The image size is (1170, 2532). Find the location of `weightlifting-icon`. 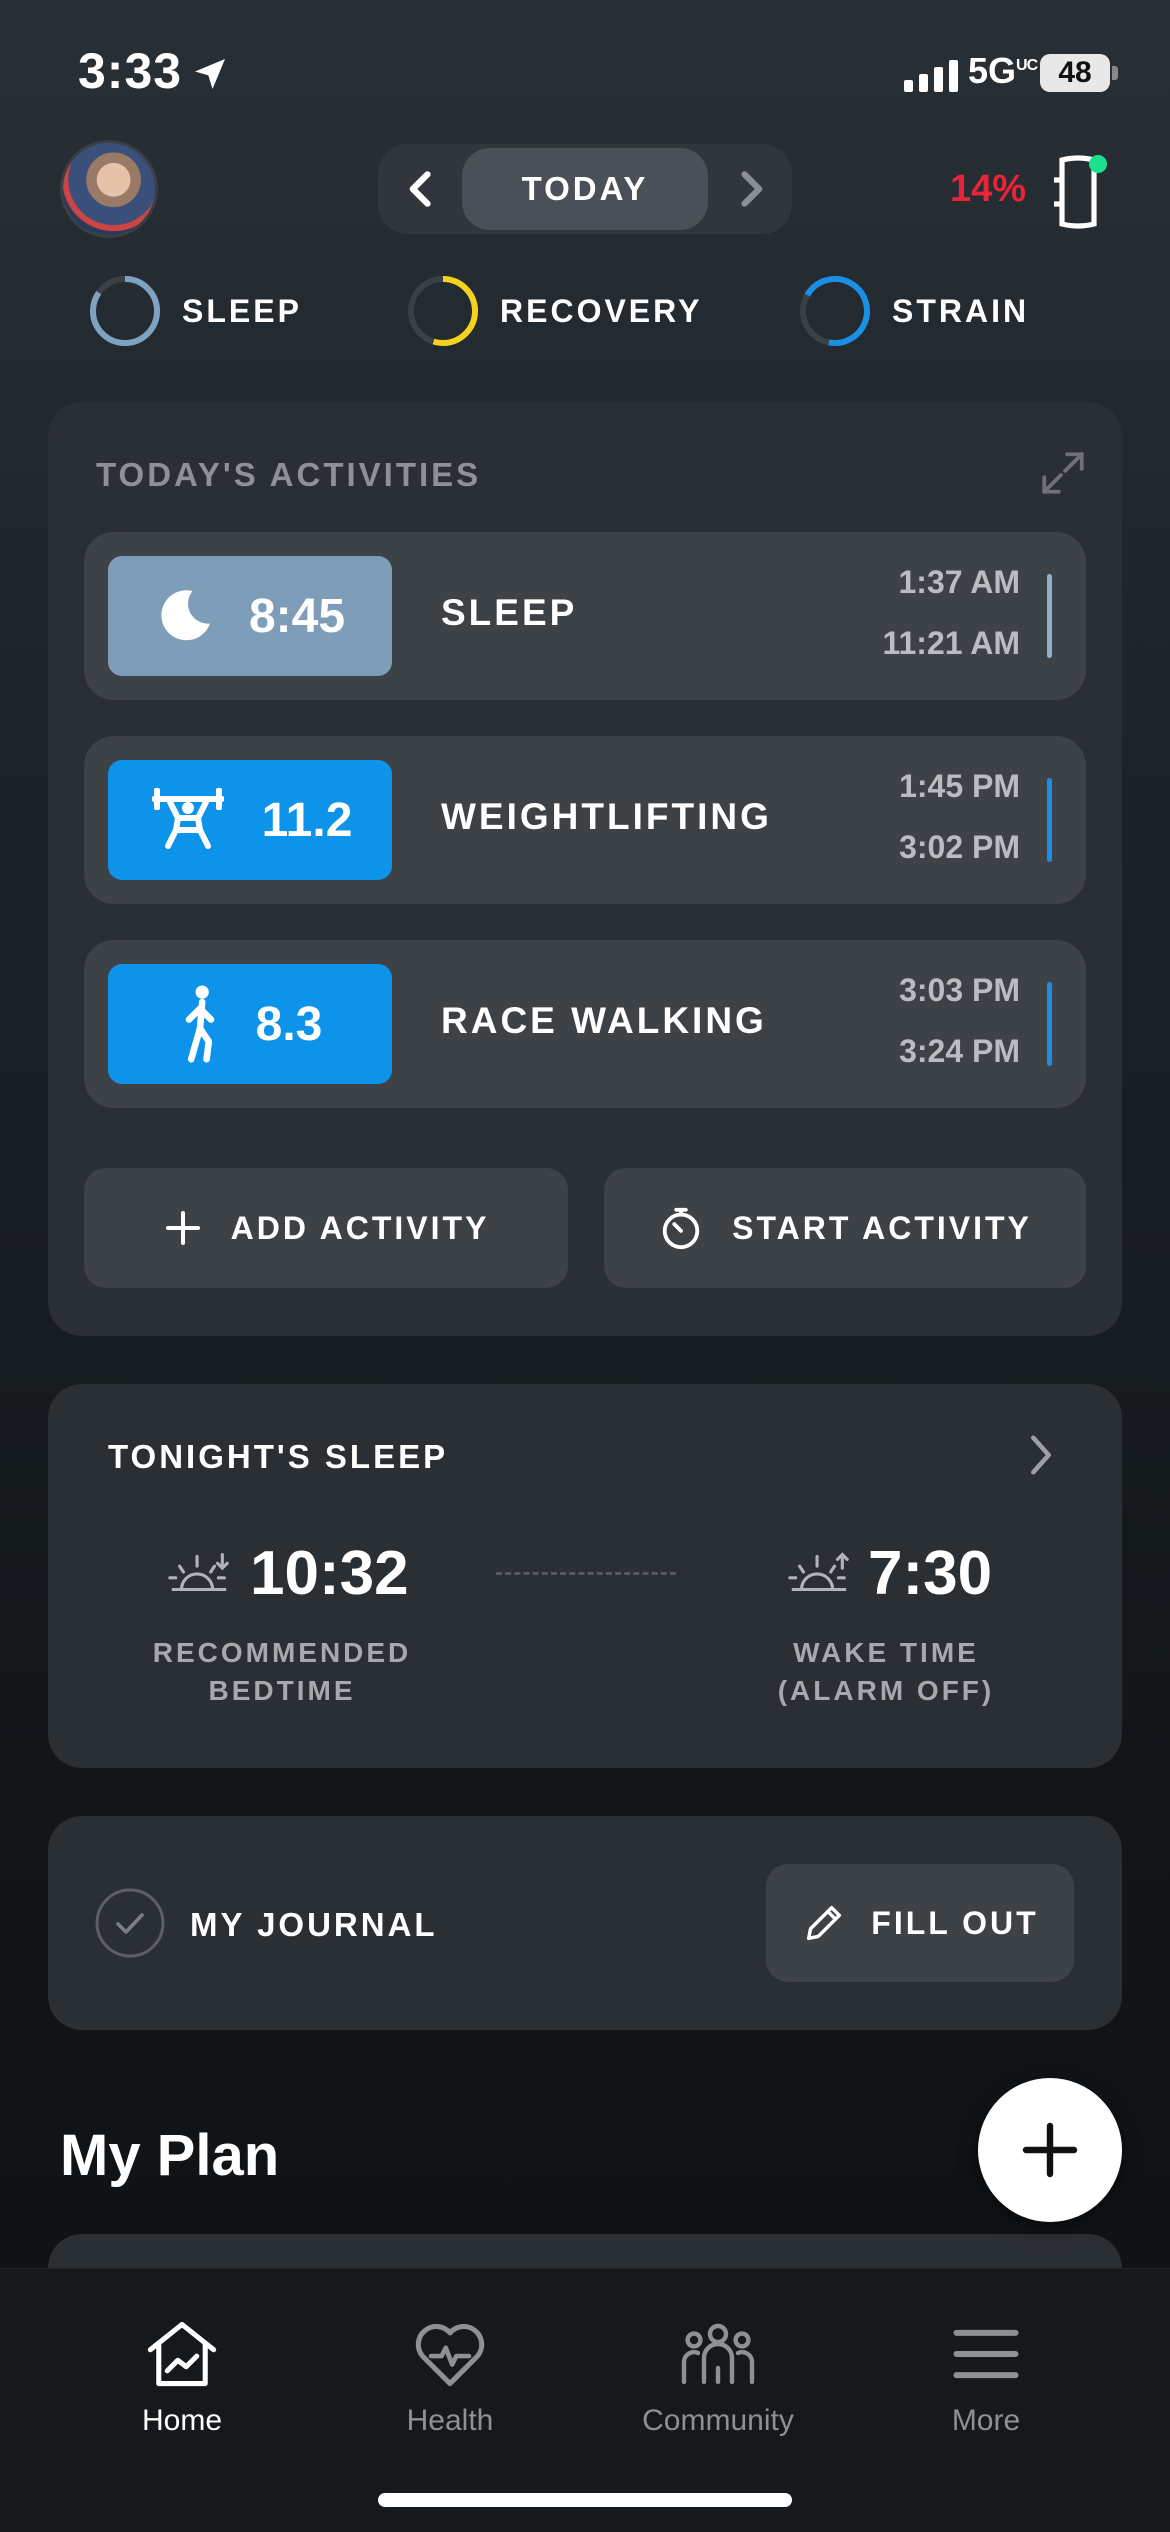

weightlifting-icon is located at coordinates (187, 818).